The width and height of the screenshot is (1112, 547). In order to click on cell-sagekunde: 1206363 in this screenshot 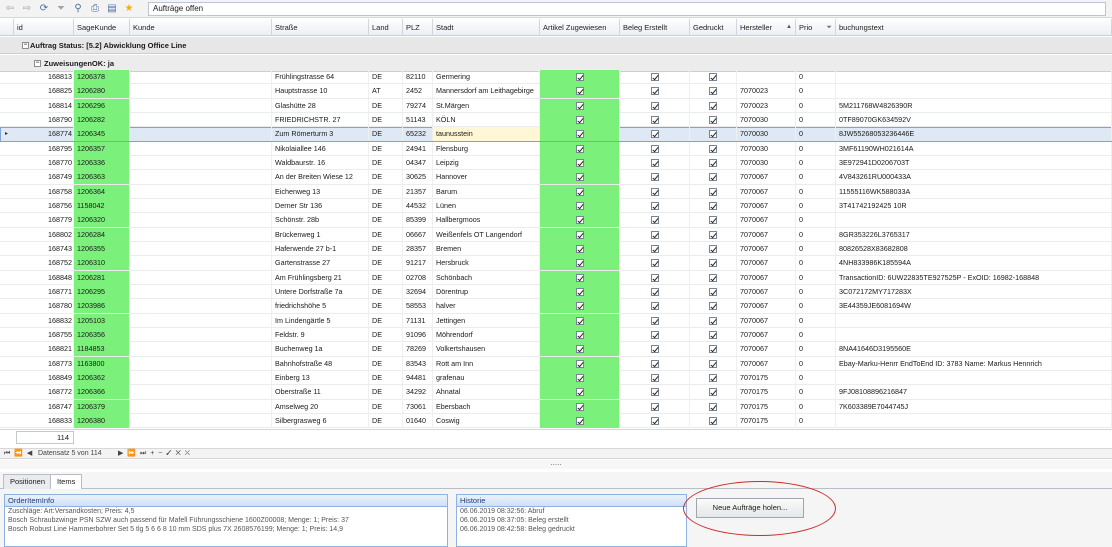, I will do `click(102, 177)`.